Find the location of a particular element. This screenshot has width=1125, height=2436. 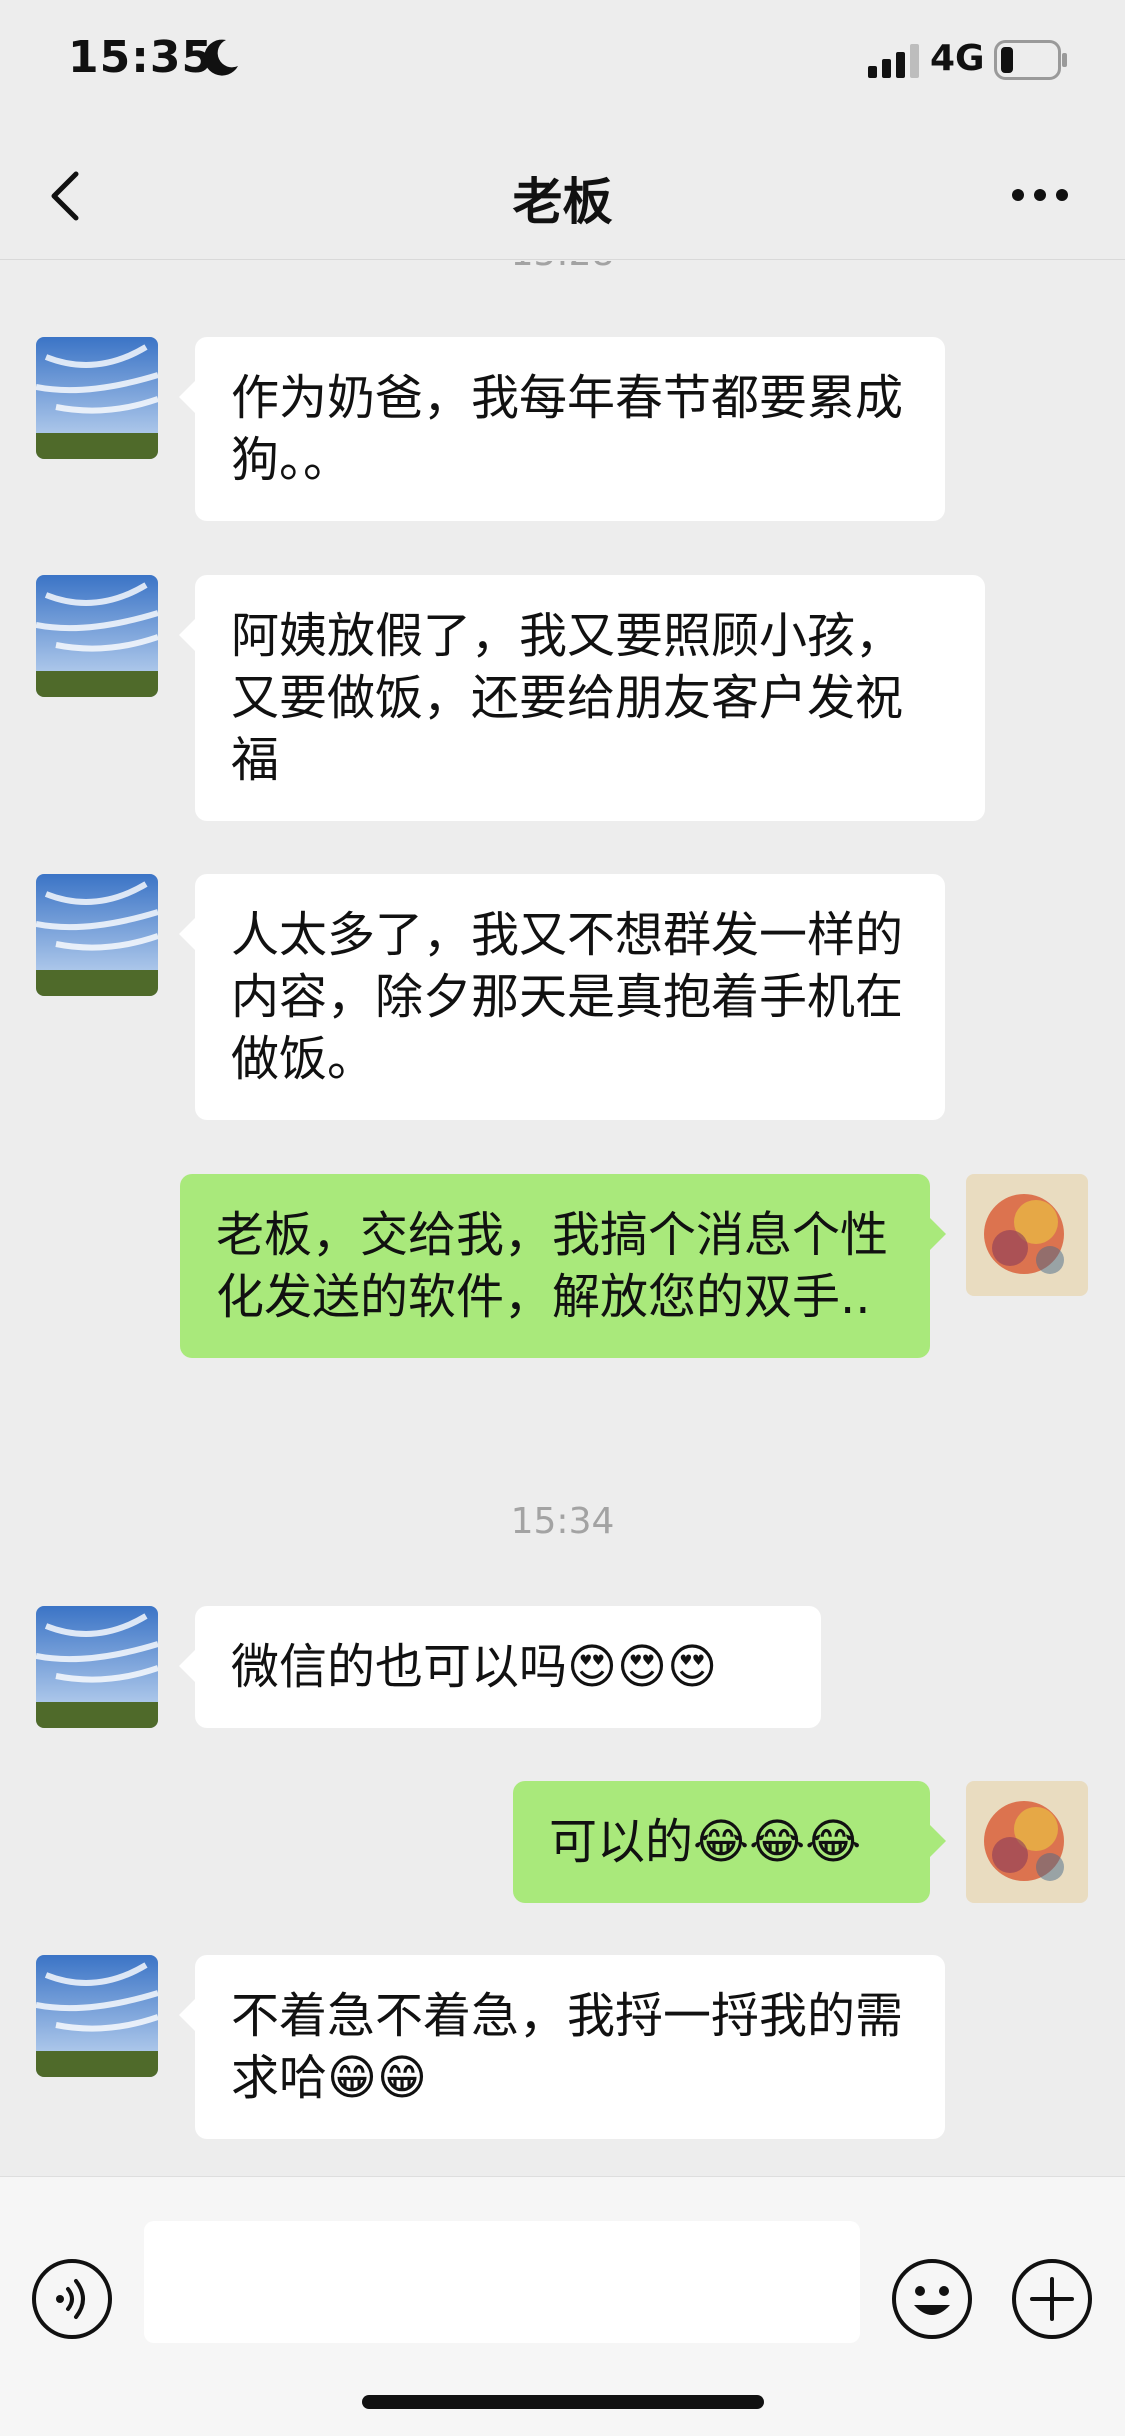

incoming-message: 微信的也可以吗😍😍😍 is located at coordinates (500, 1667).